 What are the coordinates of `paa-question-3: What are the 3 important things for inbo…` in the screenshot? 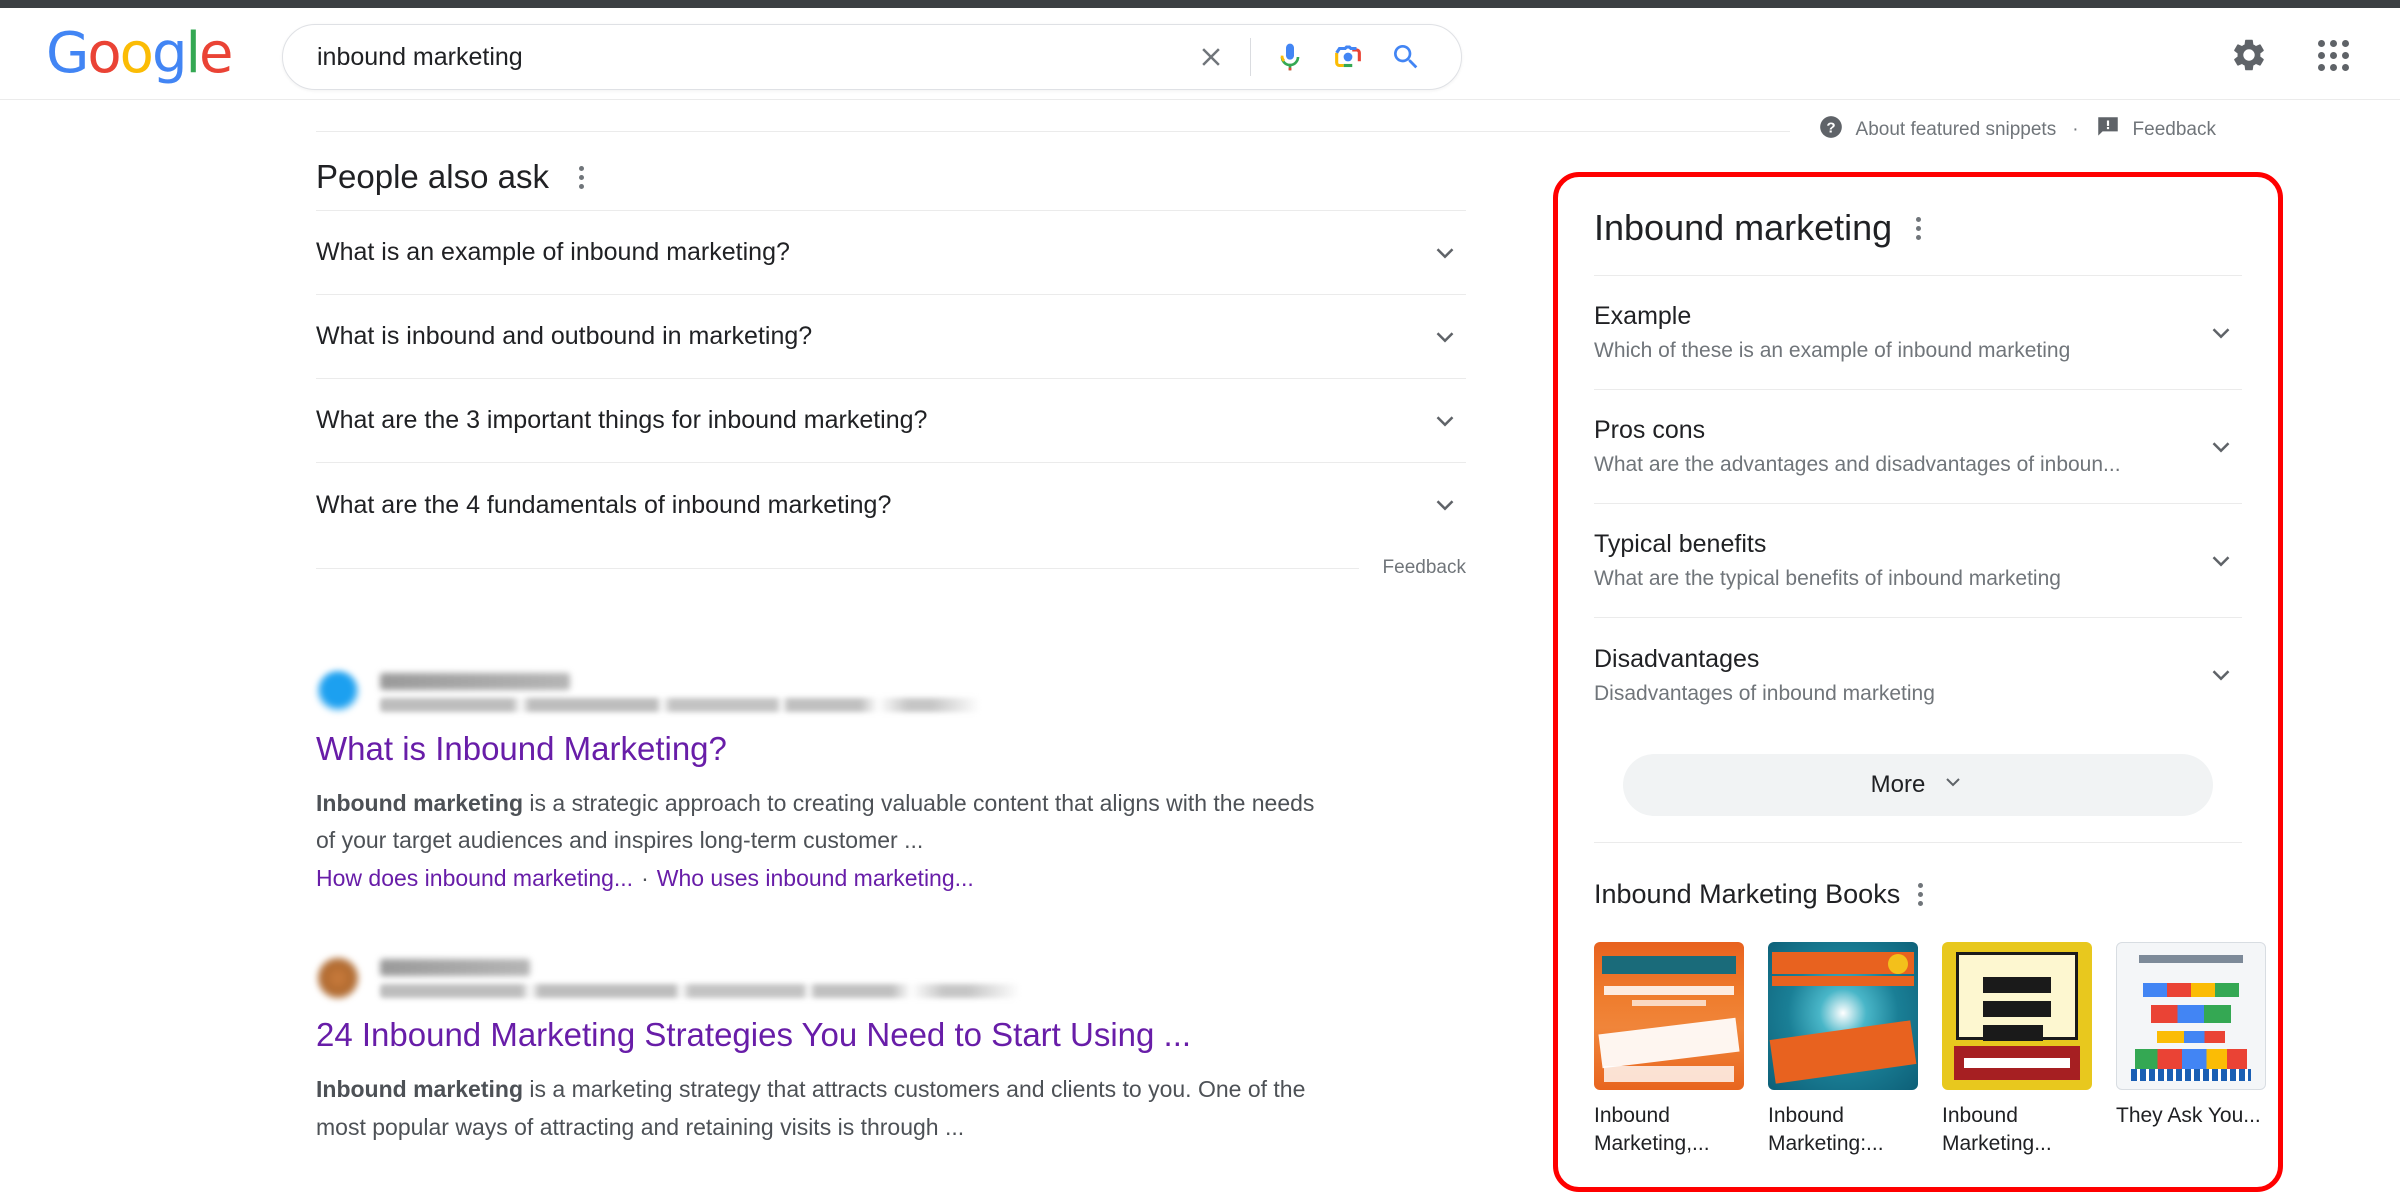 It's located at (891, 421).